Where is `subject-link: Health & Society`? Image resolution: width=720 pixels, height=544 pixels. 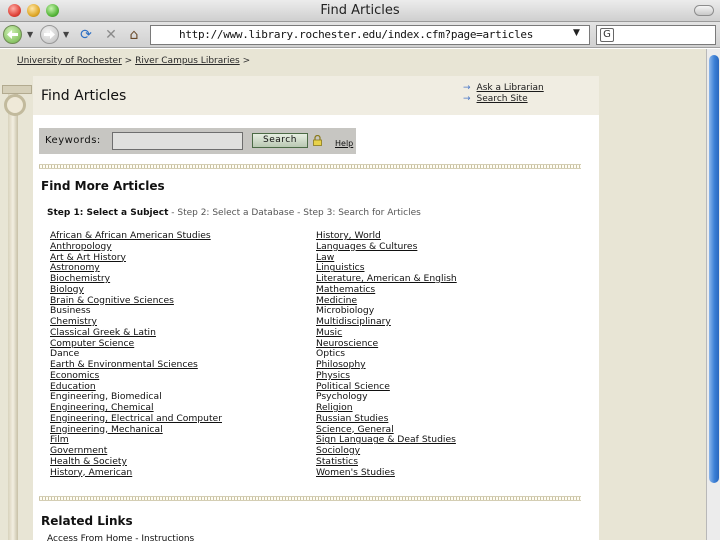
subject-link: Health & Society is located at coordinates (136, 462).